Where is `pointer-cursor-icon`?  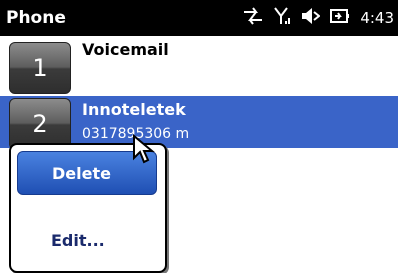 pointer-cursor-icon is located at coordinates (144, 150).